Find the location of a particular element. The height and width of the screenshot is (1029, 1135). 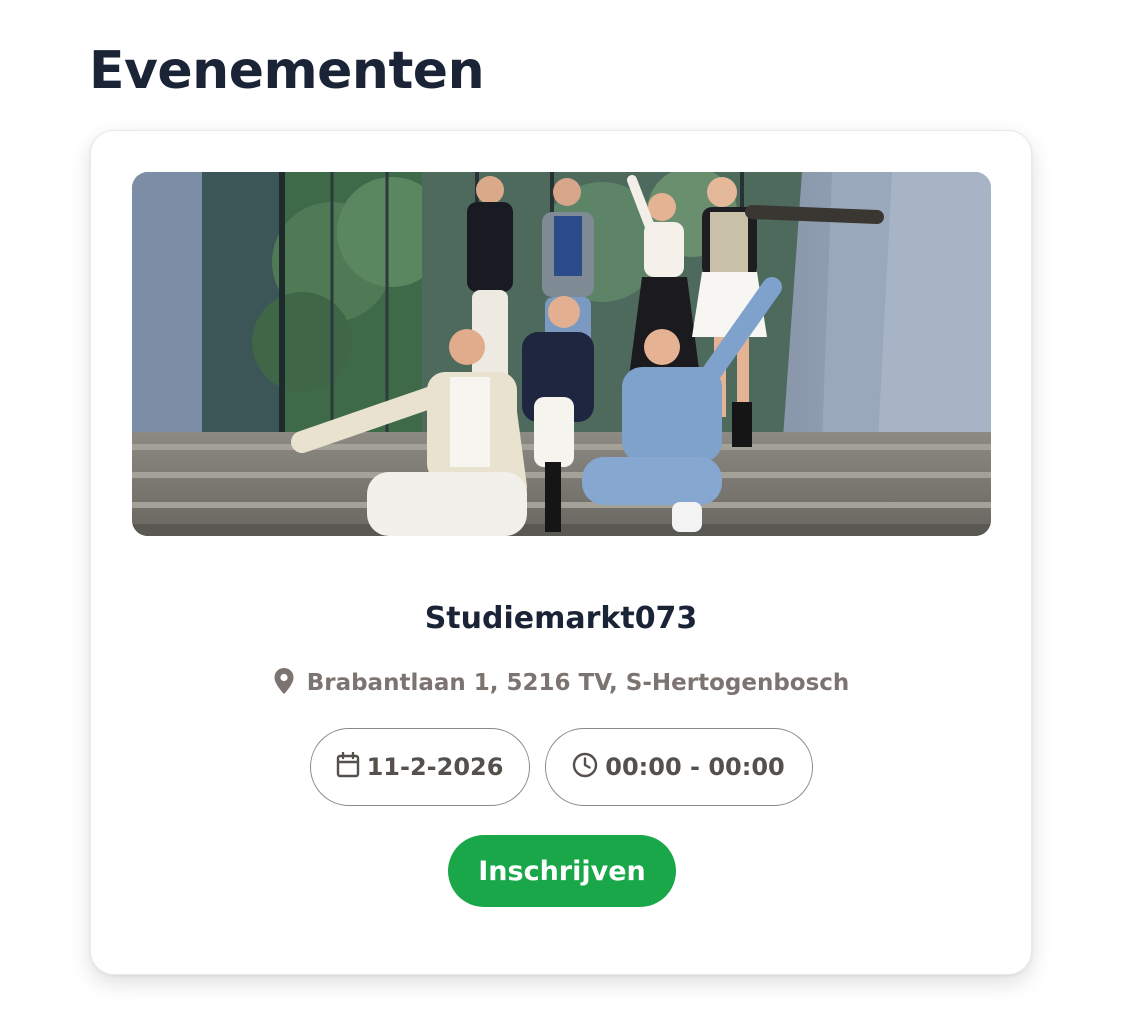

signup-button: Inschrijven is located at coordinates (562, 871).